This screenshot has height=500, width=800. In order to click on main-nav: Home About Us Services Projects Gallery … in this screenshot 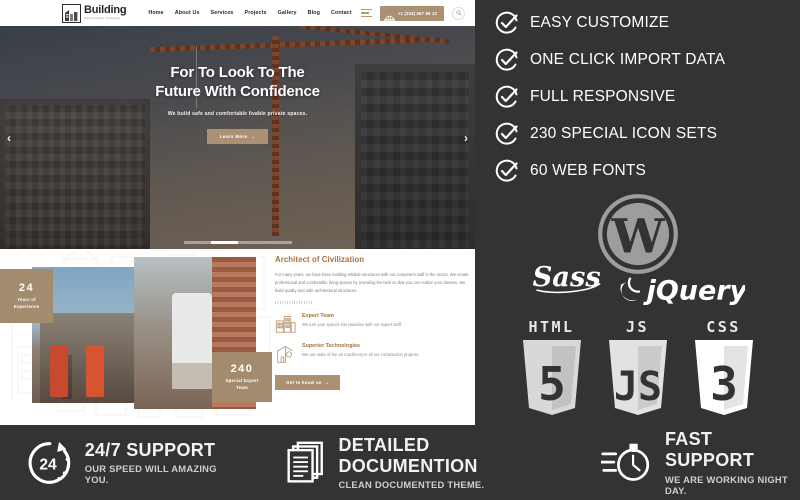, I will do `click(249, 13)`.